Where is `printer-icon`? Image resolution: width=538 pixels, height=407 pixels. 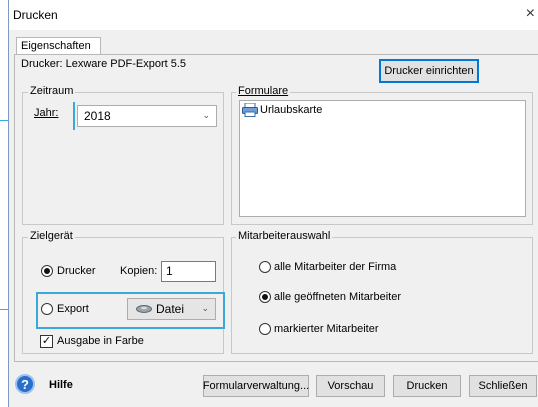
printer-icon is located at coordinates (250, 110).